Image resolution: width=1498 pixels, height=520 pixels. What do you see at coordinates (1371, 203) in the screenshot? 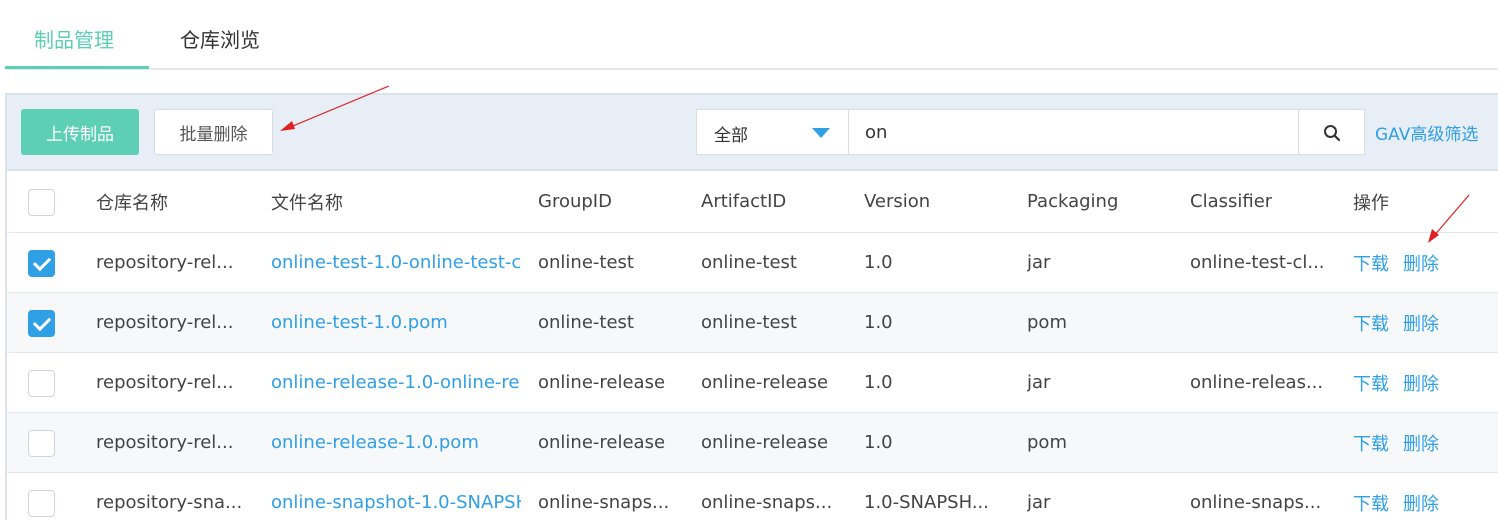
I see `column-header-actions: 操作` at bounding box center [1371, 203].